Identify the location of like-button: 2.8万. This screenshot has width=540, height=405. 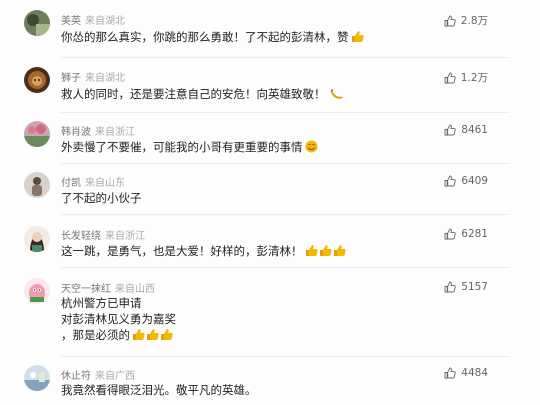
(466, 20).